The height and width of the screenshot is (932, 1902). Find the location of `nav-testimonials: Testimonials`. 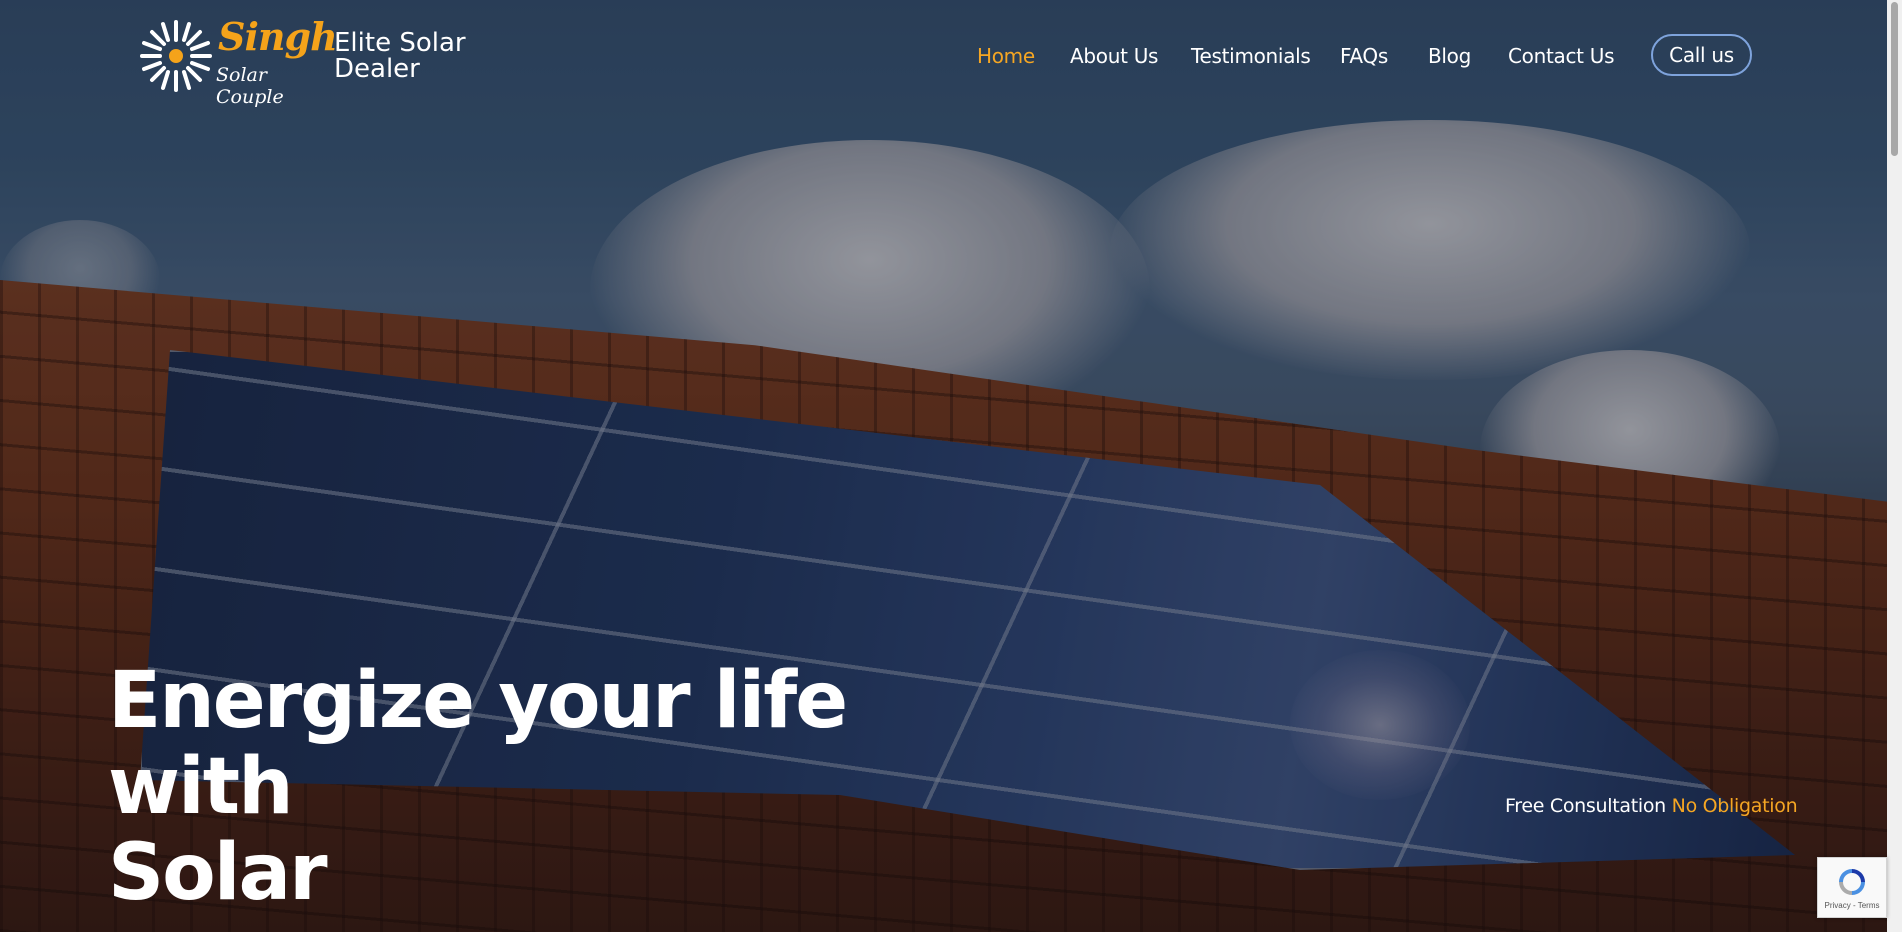

nav-testimonials: Testimonials is located at coordinates (1251, 56).